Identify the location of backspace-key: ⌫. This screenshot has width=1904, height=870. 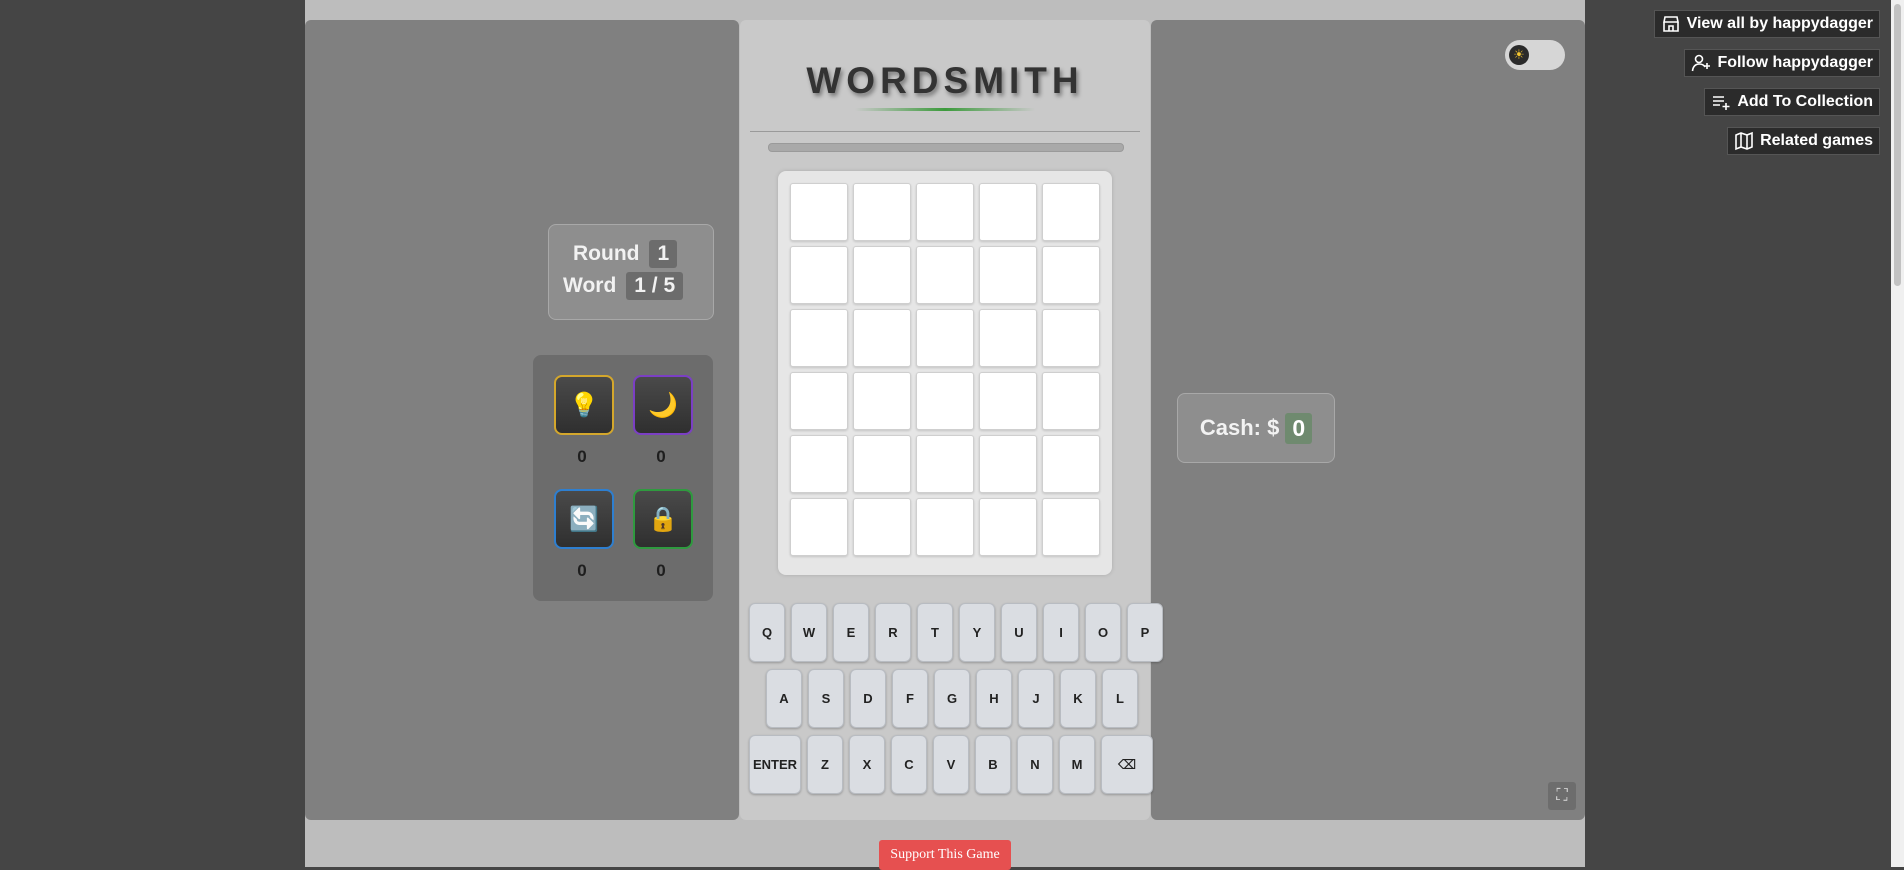
(1127, 764).